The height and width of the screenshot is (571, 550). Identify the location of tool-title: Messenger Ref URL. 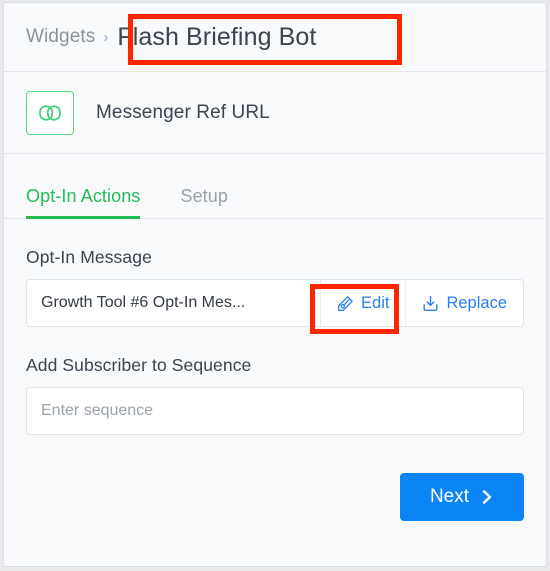
(183, 112).